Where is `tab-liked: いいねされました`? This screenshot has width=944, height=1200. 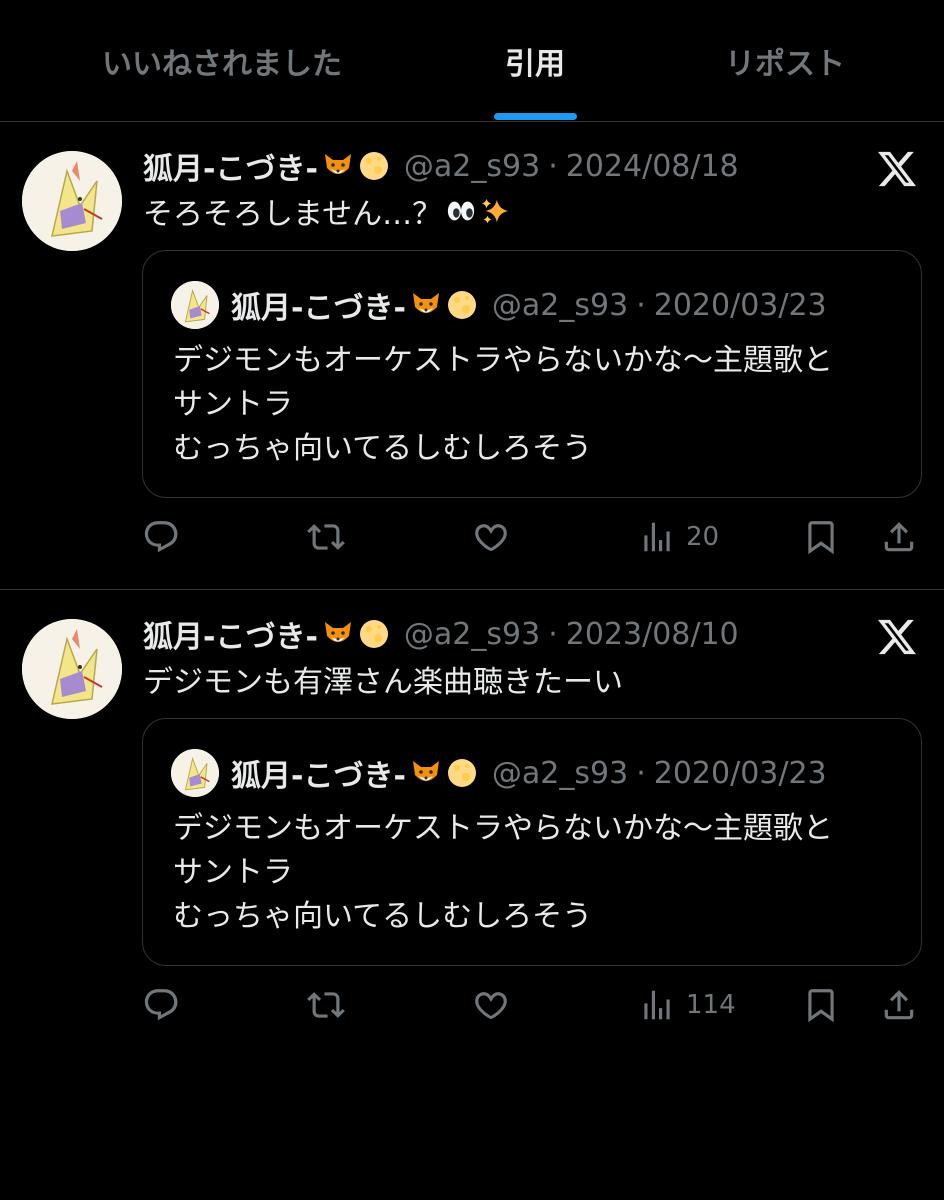
tab-liked: いいねされました is located at coordinates (222, 60).